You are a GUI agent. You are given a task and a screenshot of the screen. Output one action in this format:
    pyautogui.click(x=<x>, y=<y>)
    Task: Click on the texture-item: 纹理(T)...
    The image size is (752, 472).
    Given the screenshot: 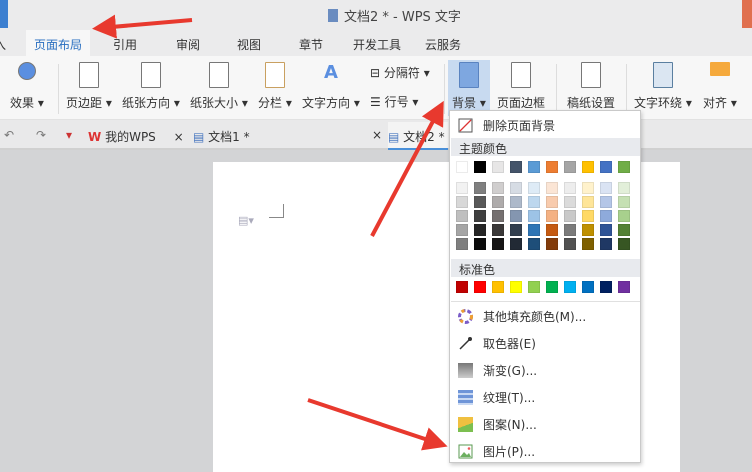 What is the action you would take?
    pyautogui.click(x=496, y=397)
    